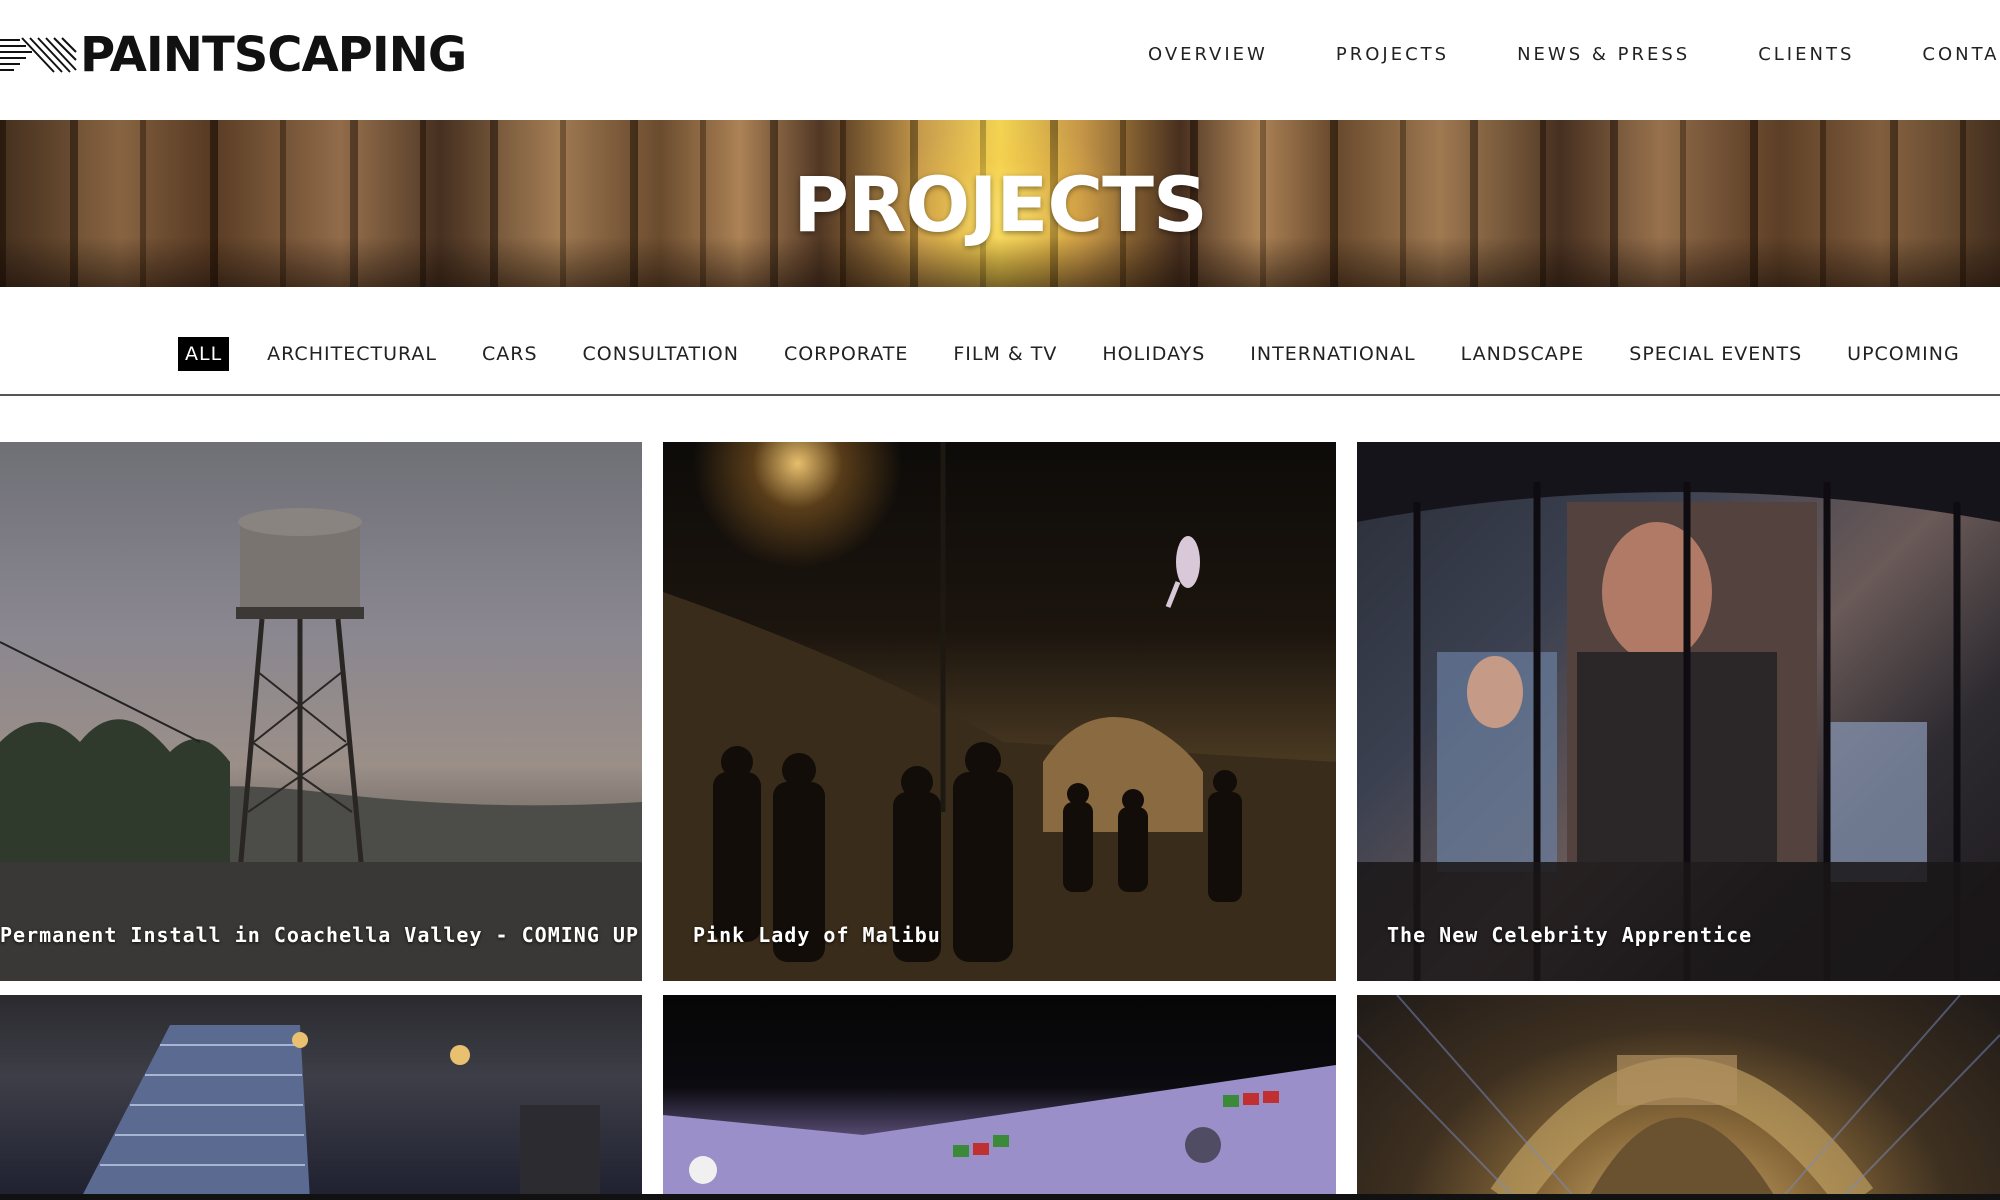  What do you see at coordinates (1005, 354) in the screenshot?
I see `filter-film-tv: FILM & TV` at bounding box center [1005, 354].